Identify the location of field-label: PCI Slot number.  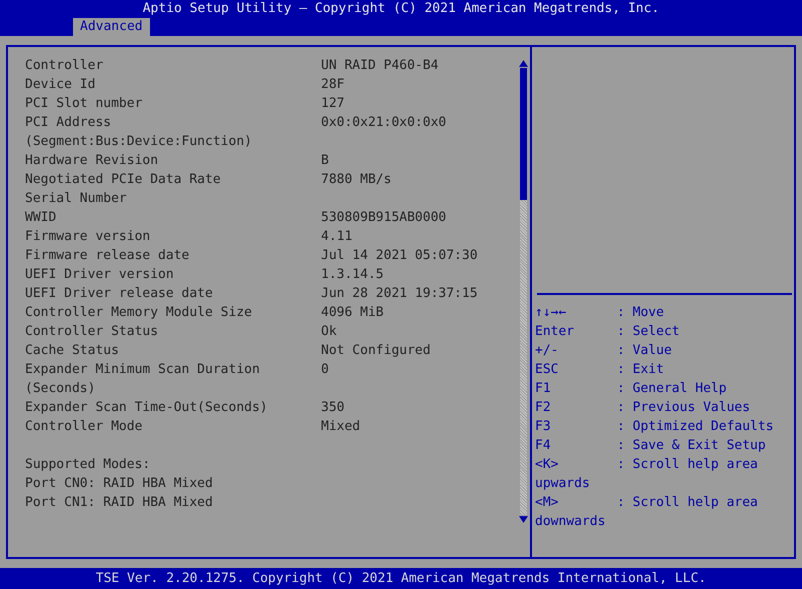
(84, 104).